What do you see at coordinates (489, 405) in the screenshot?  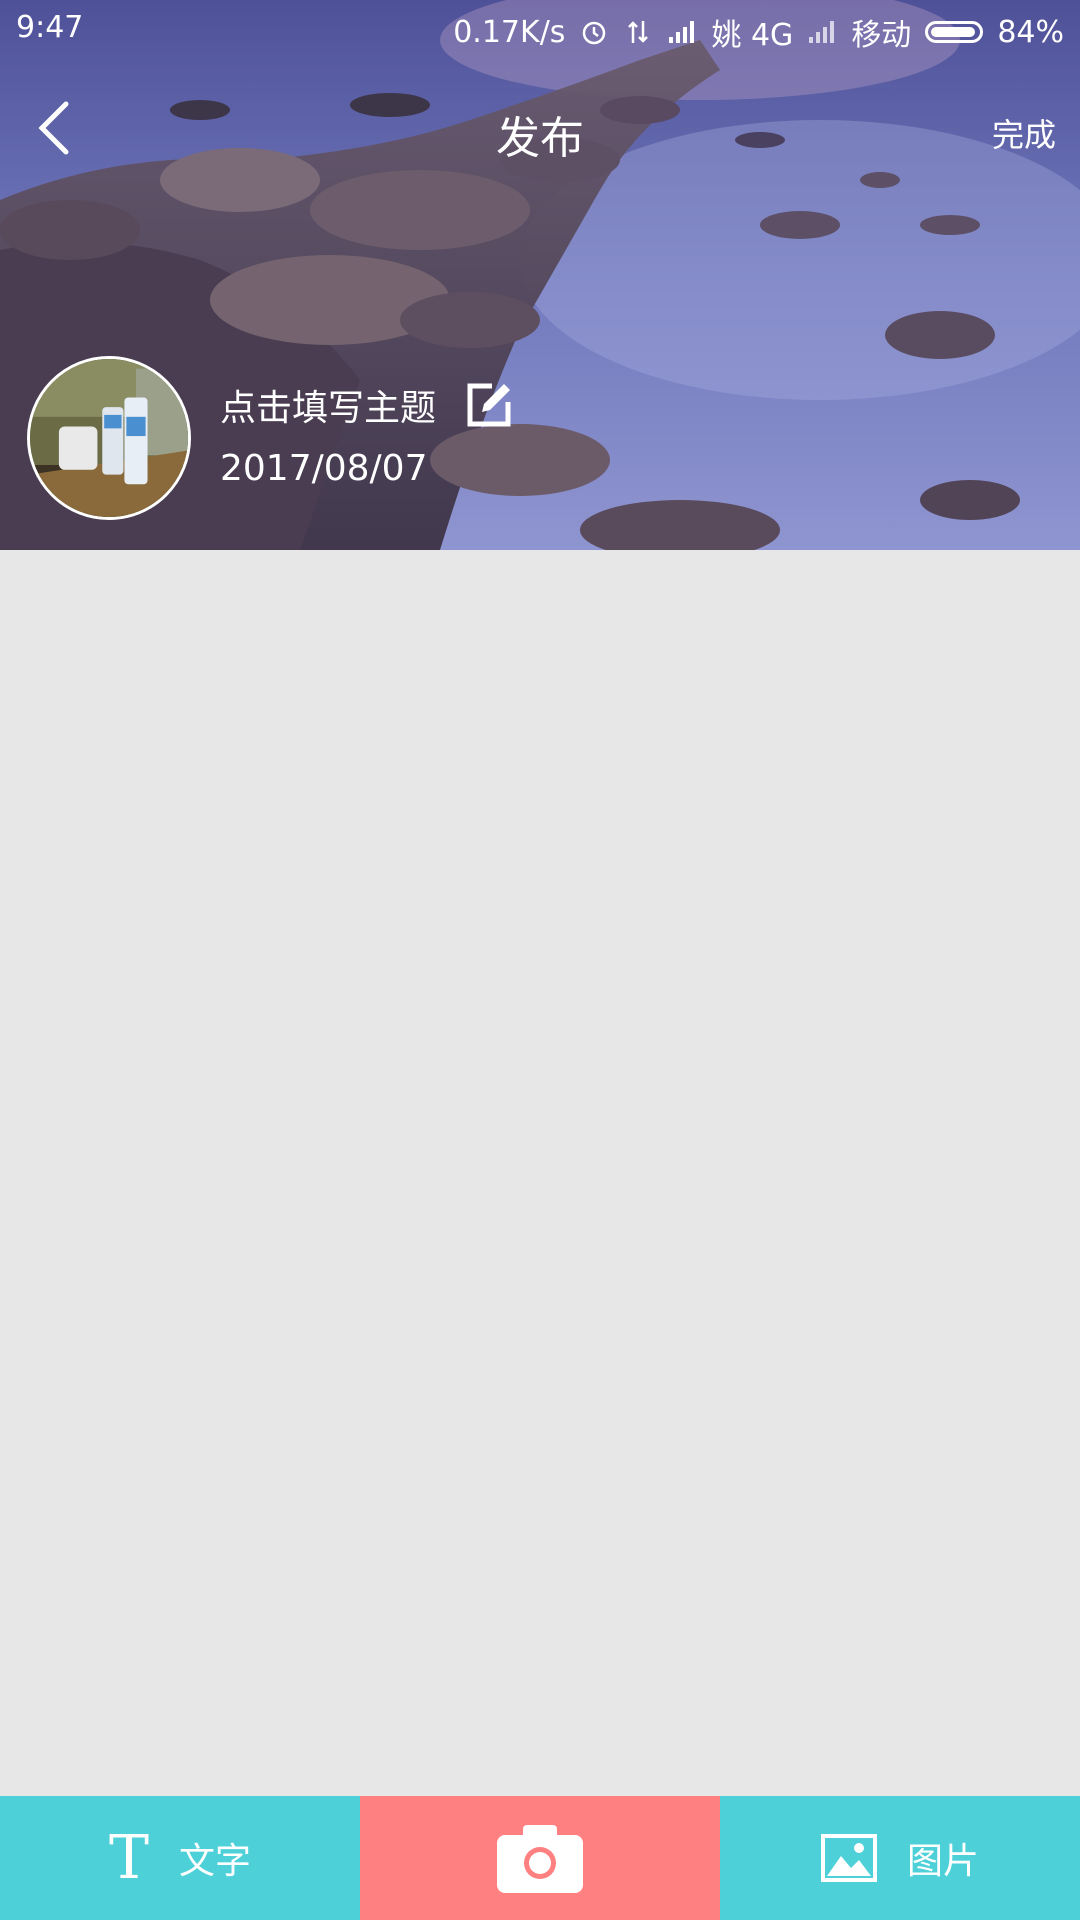 I see `edit-icon` at bounding box center [489, 405].